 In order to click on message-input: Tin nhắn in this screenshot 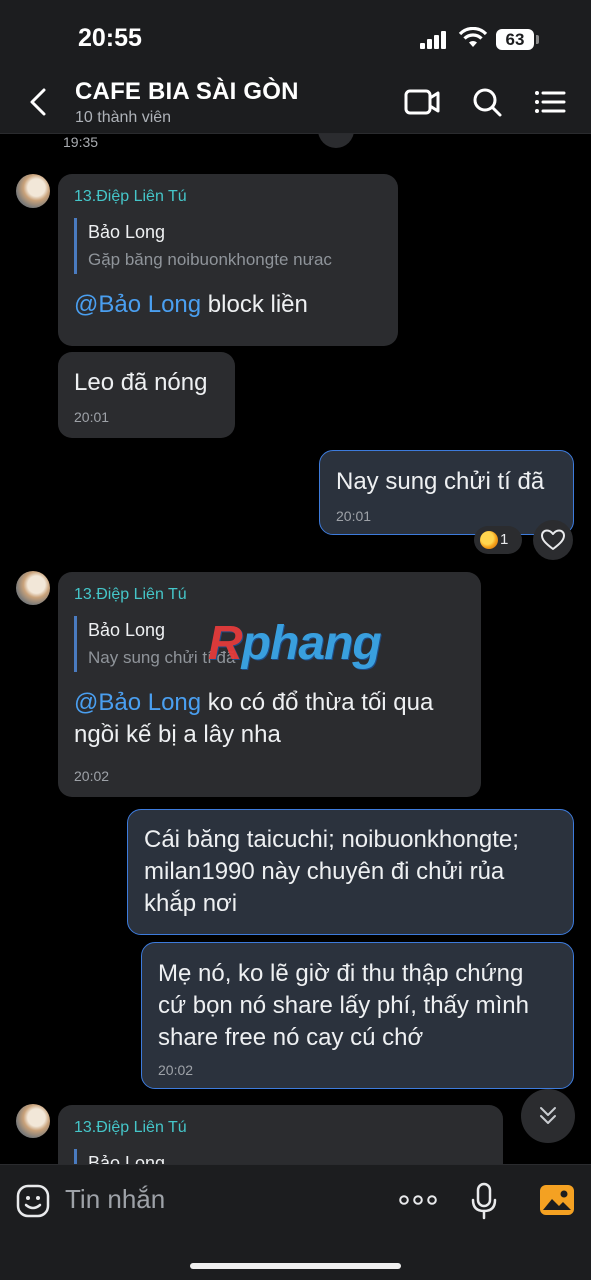, I will do `click(115, 1199)`.